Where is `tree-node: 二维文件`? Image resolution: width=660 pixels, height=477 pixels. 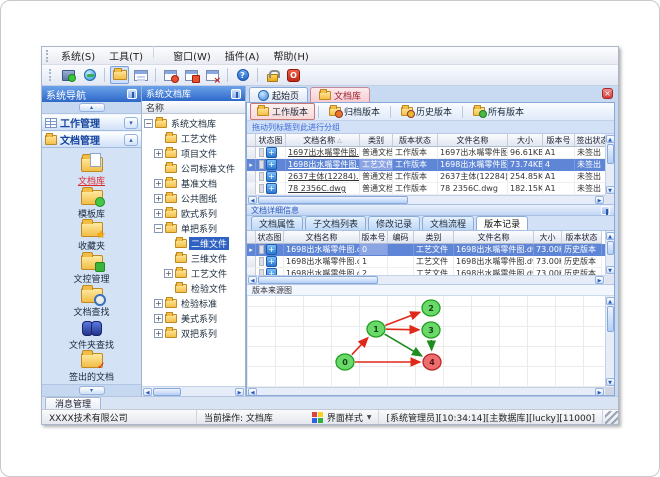 tree-node: 二维文件 is located at coordinates (204, 243).